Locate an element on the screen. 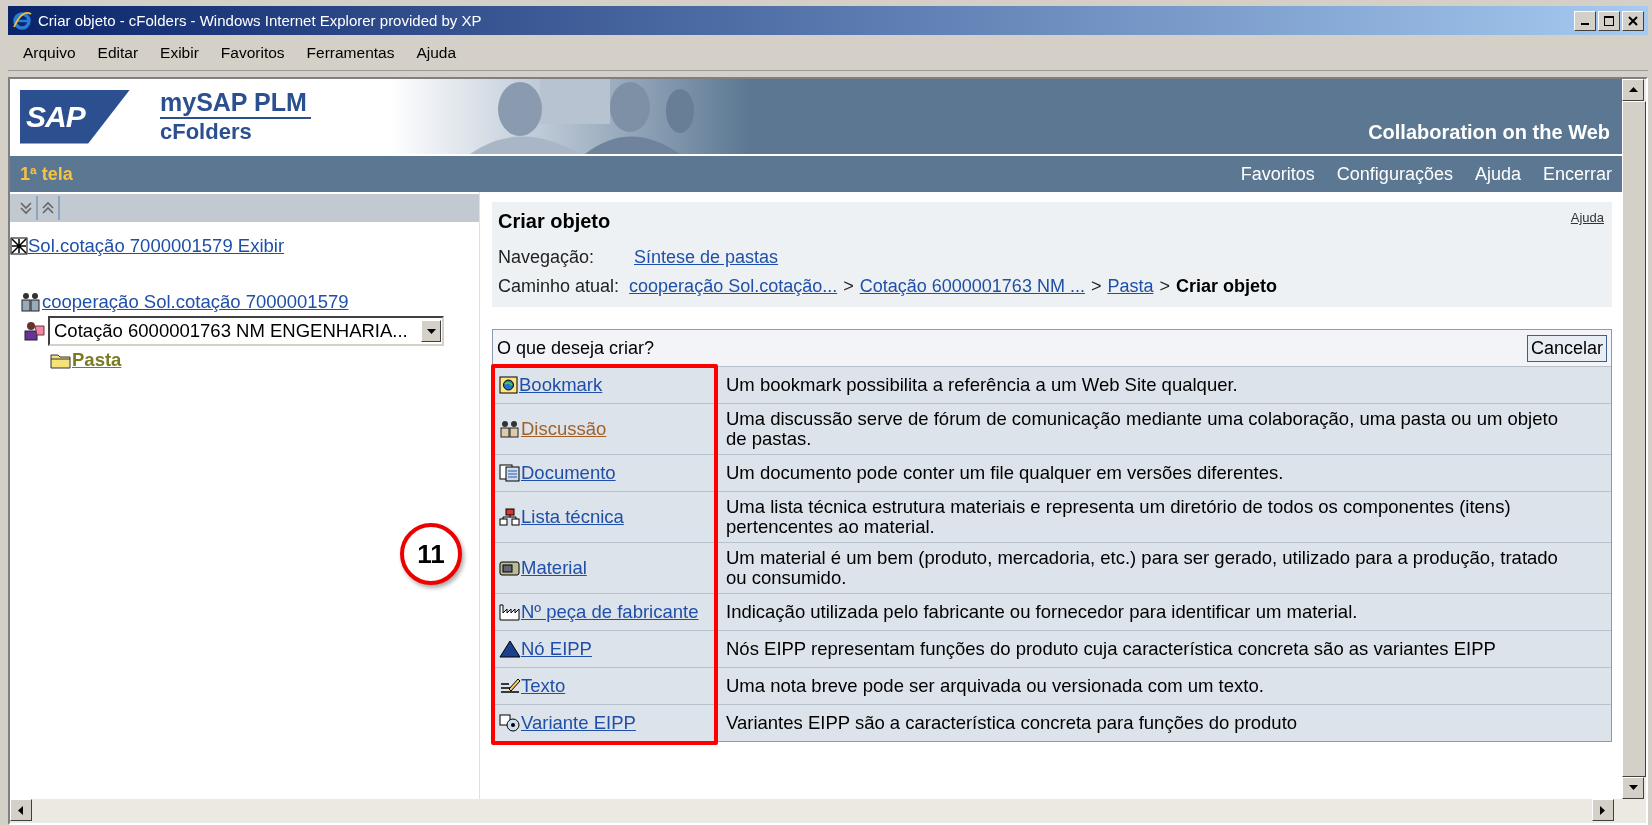 This screenshot has height=825, width=1652. object-type-link: Bookmark is located at coordinates (561, 385).